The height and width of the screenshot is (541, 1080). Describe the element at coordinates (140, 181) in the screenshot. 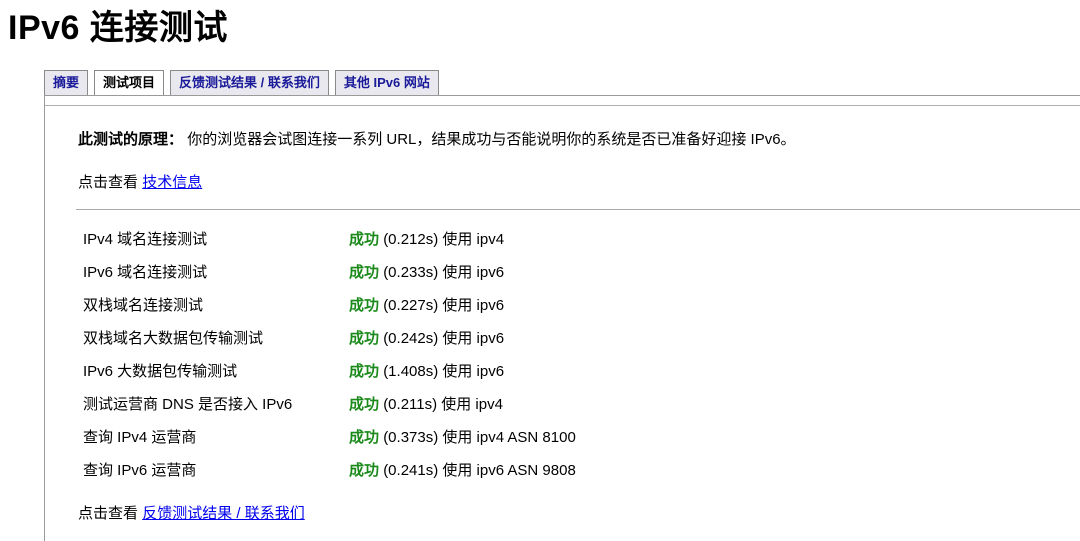

I see `tech-info-line: 点击查看 技术信息` at that location.